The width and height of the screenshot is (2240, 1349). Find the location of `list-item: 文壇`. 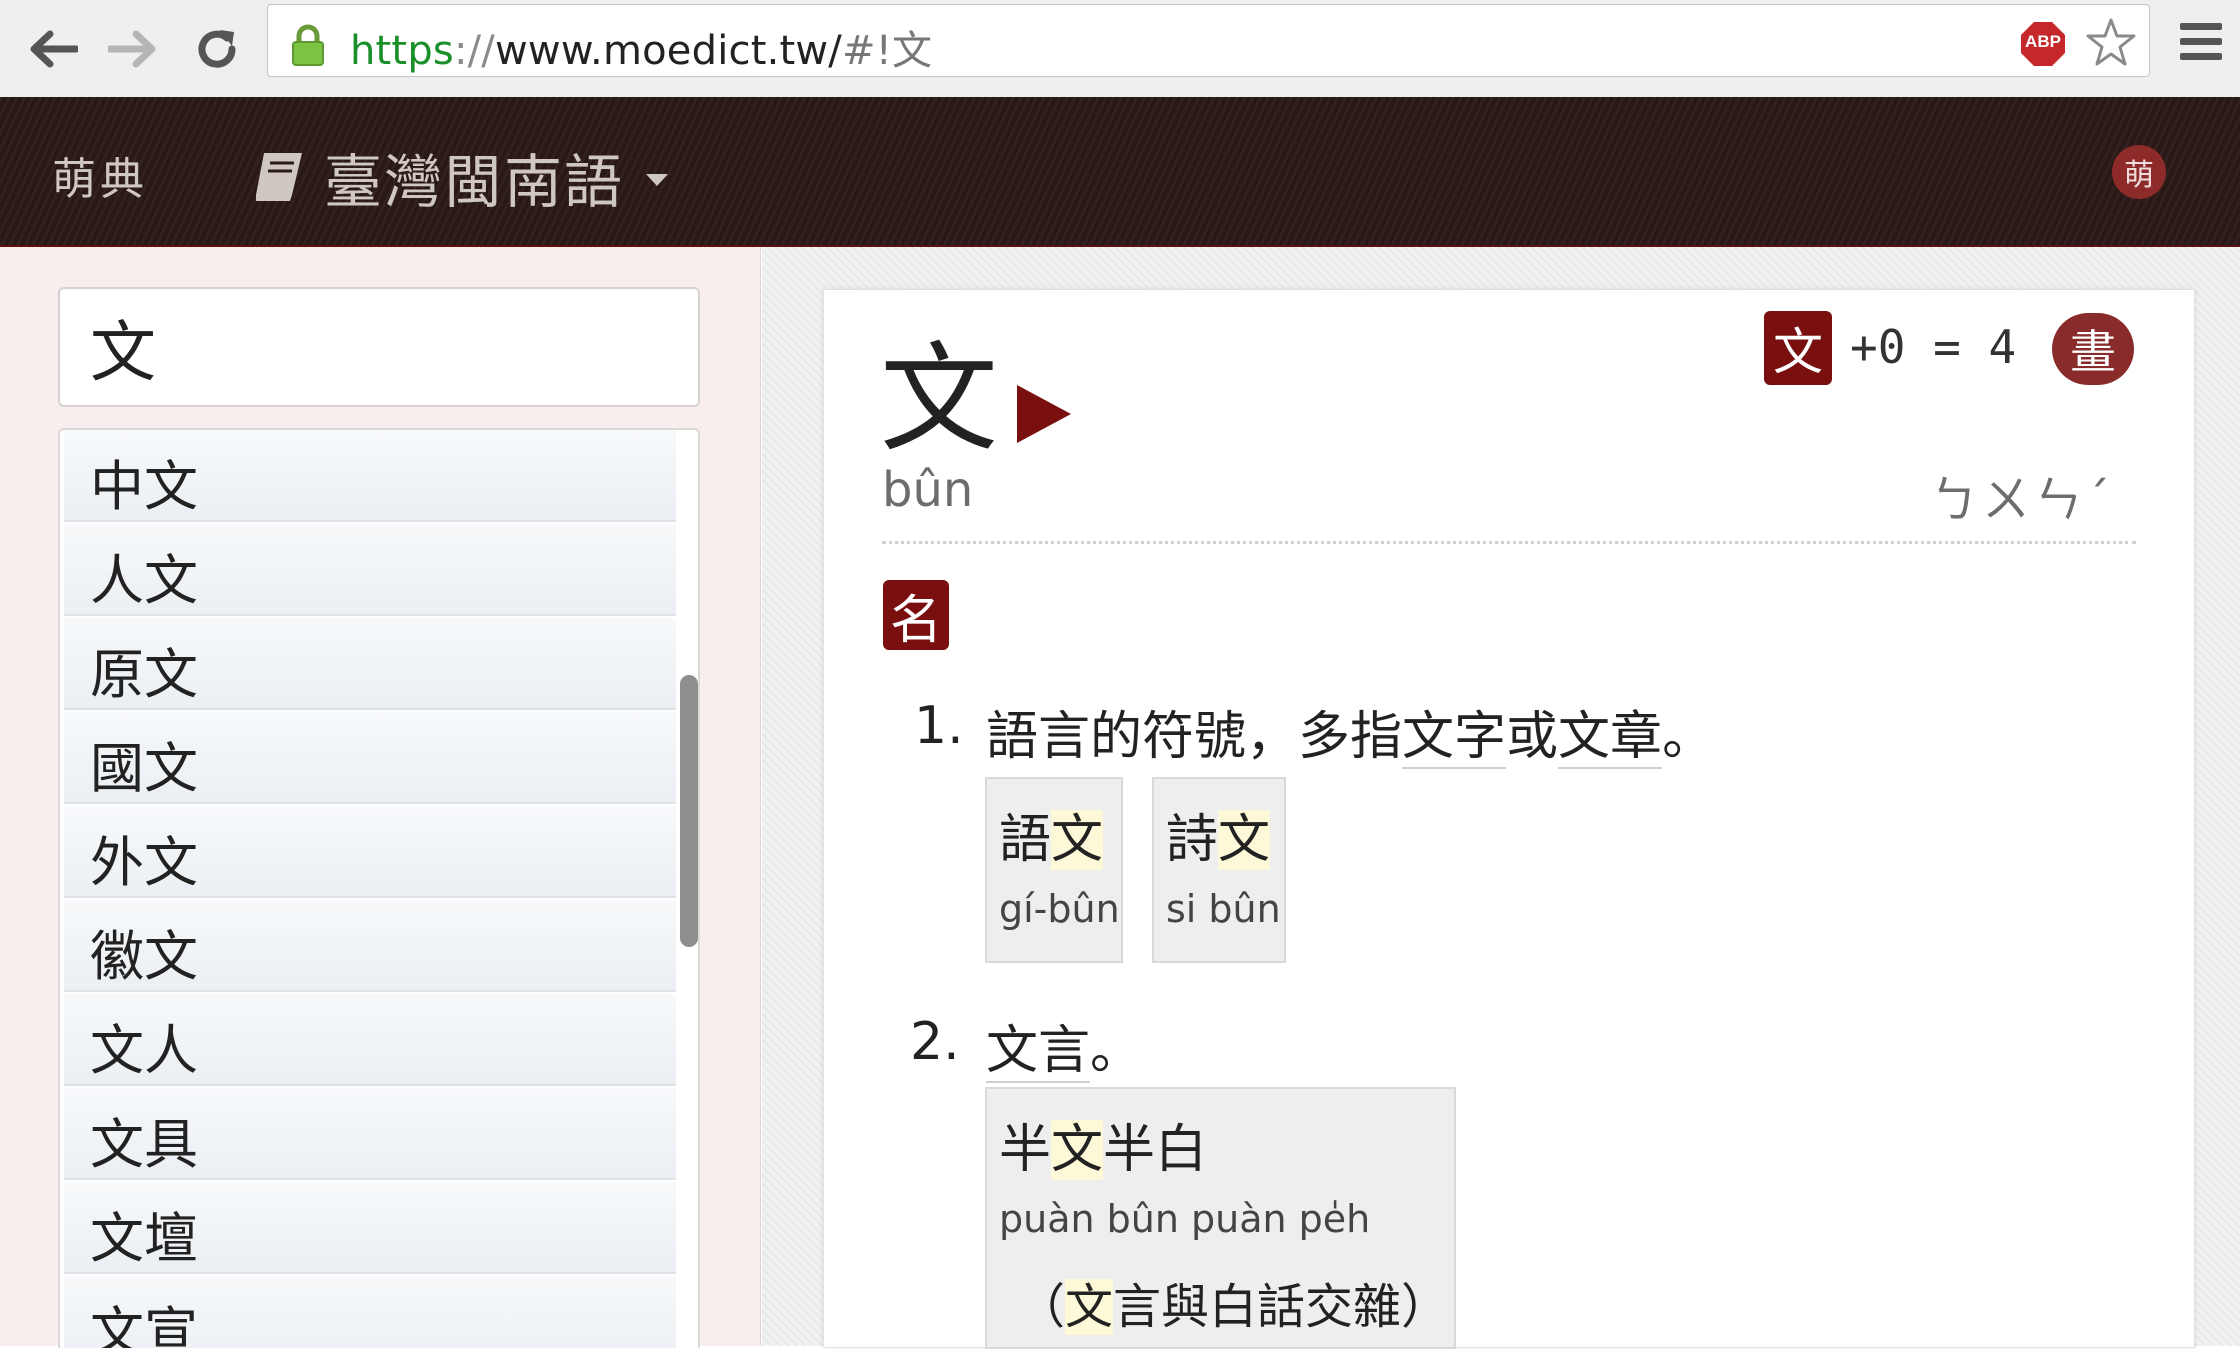

list-item: 文壇 is located at coordinates (370, 1228).